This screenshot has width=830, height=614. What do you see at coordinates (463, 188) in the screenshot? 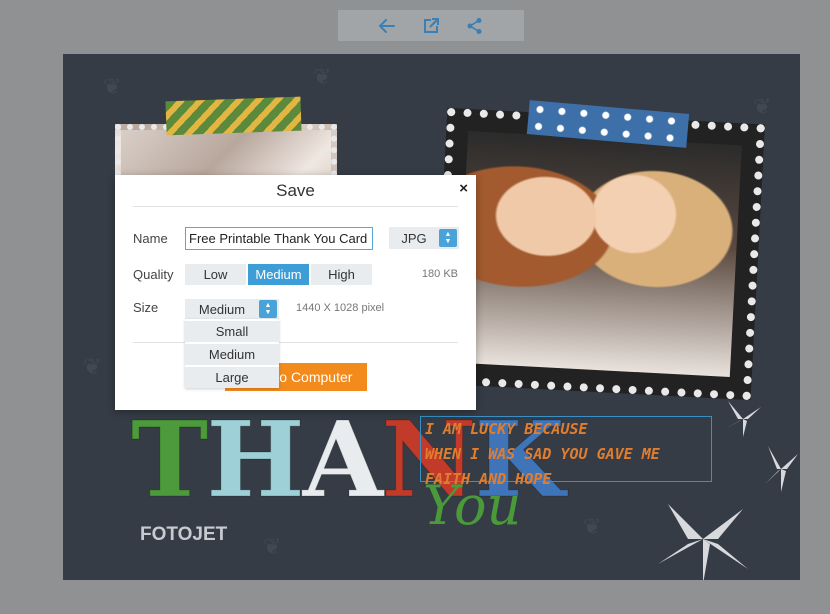
I see `close-button: ×` at bounding box center [463, 188].